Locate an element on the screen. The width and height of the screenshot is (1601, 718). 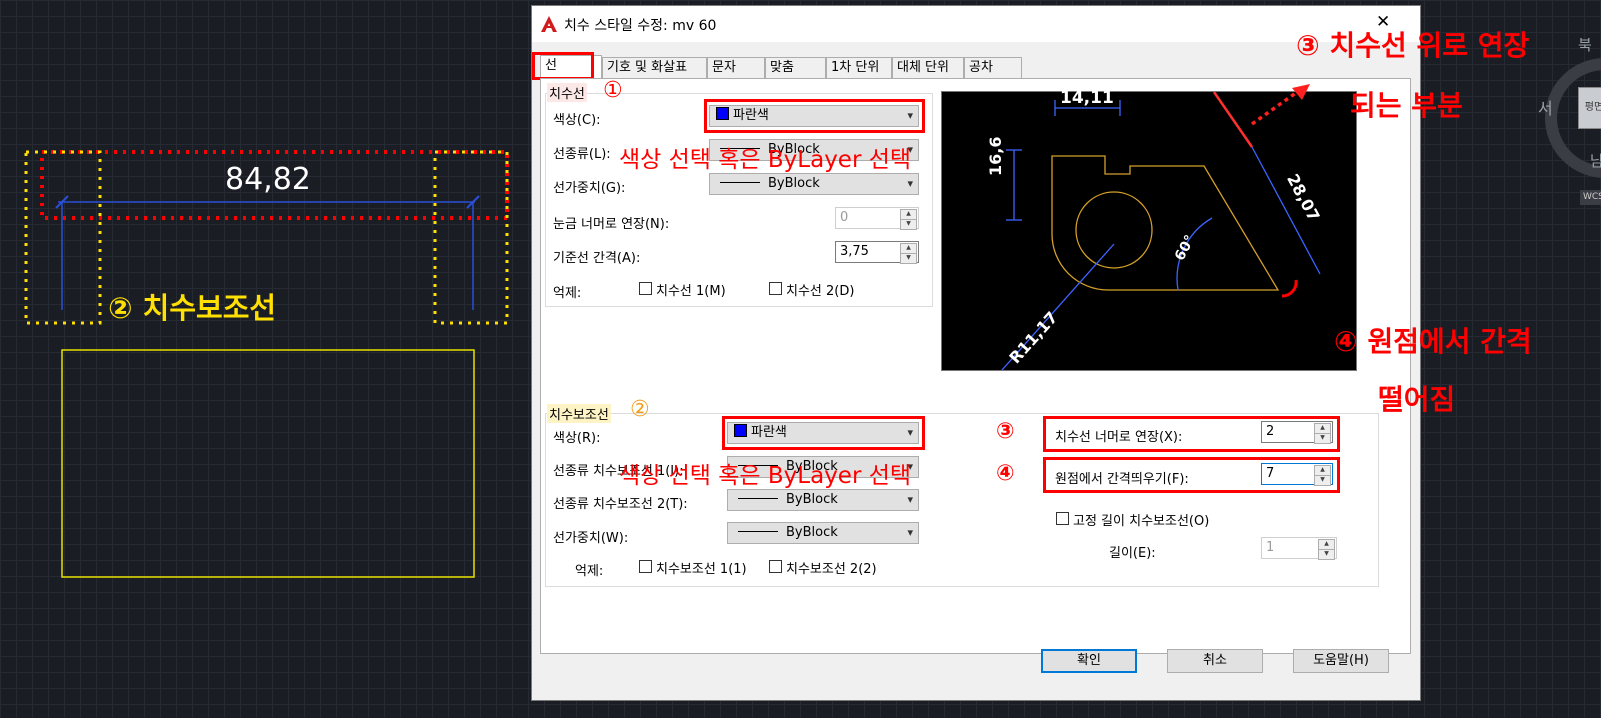
note4-line2: 떨어짐 is located at coordinates (1417, 399).